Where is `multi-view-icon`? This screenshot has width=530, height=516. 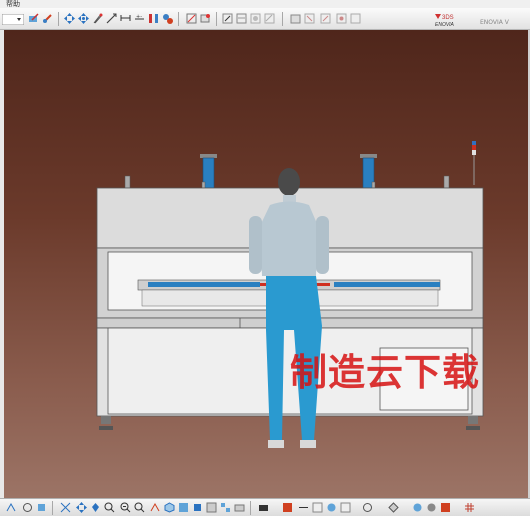 multi-view-icon is located at coordinates (225, 507).